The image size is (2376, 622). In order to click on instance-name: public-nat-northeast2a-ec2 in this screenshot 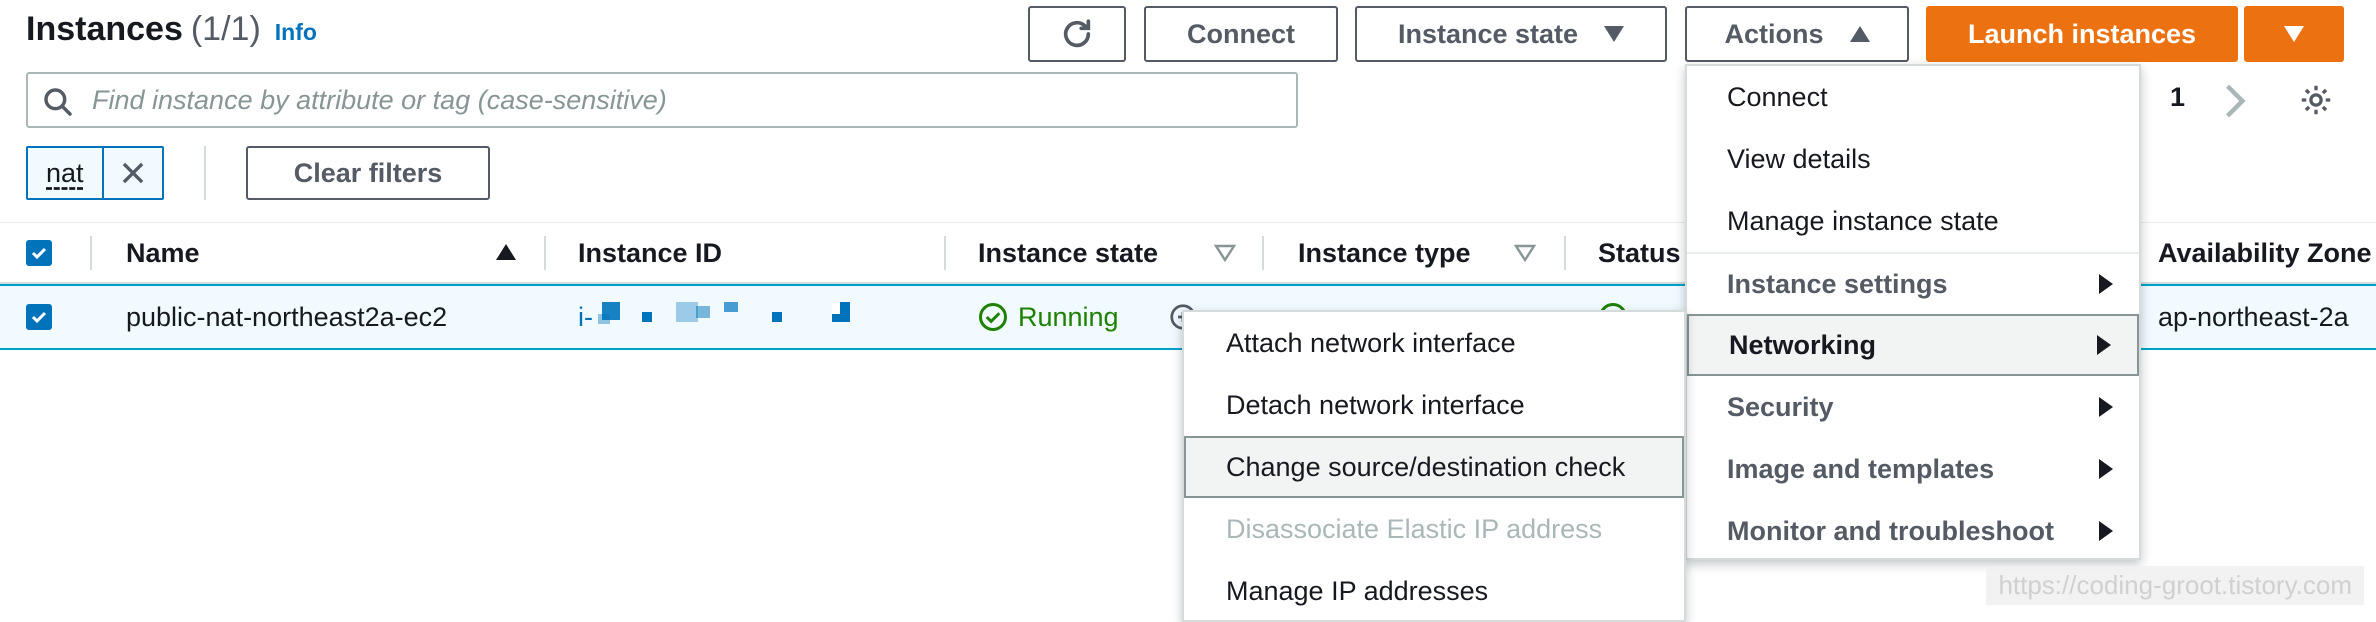, I will do `click(287, 316)`.